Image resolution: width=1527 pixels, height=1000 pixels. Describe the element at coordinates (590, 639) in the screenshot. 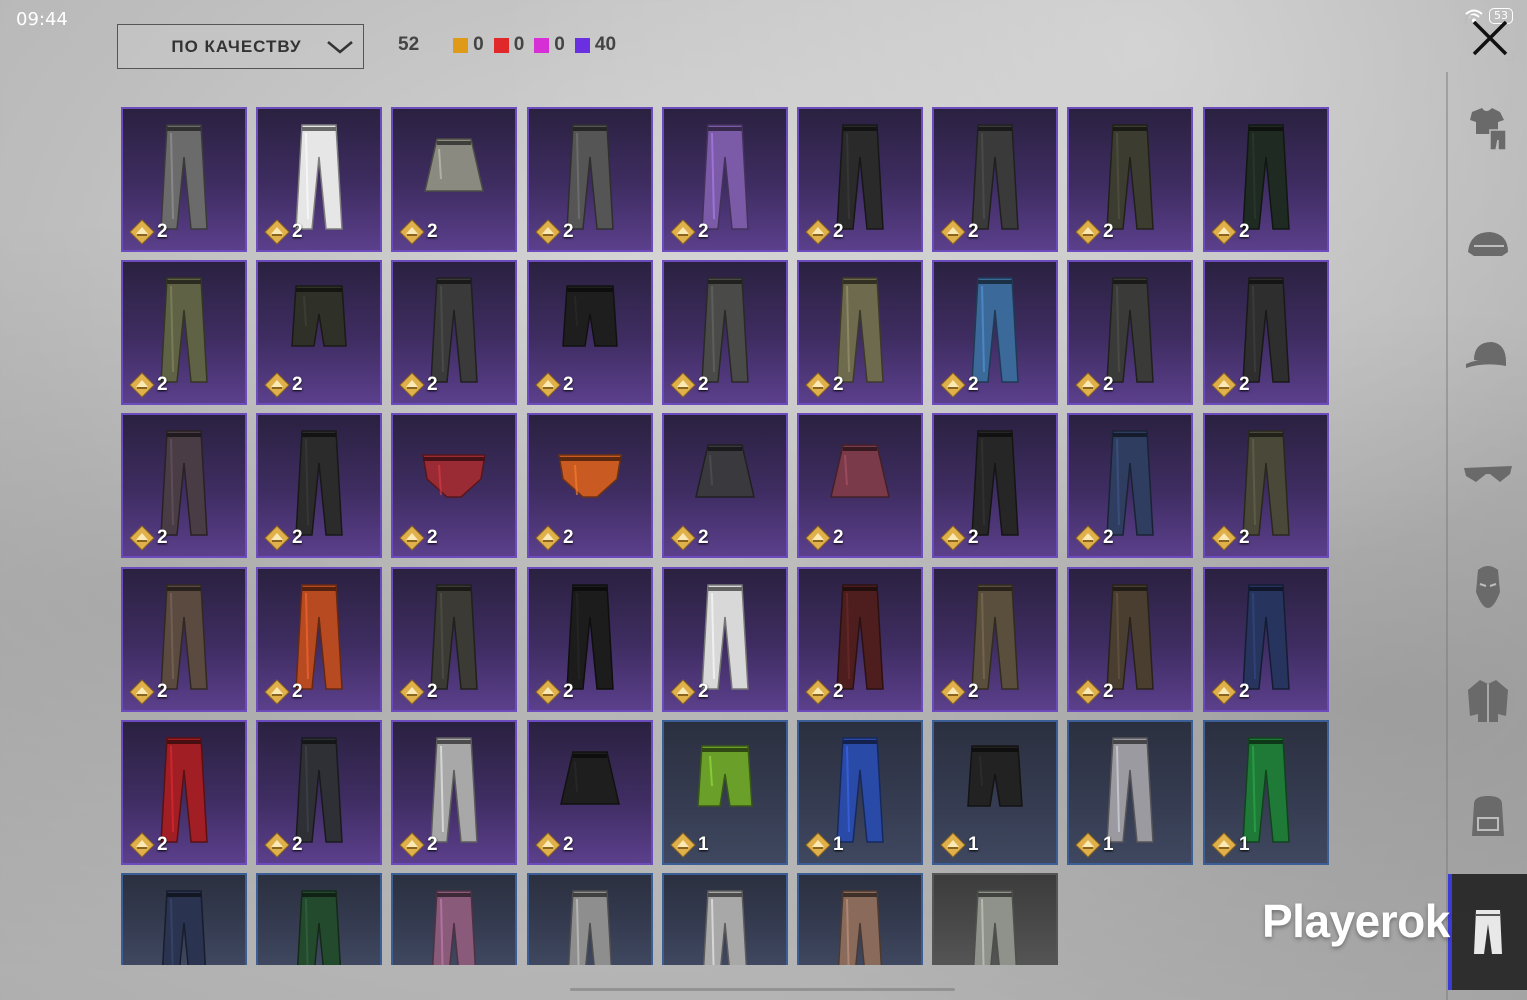

I see `inventory-item-31: 2` at that location.